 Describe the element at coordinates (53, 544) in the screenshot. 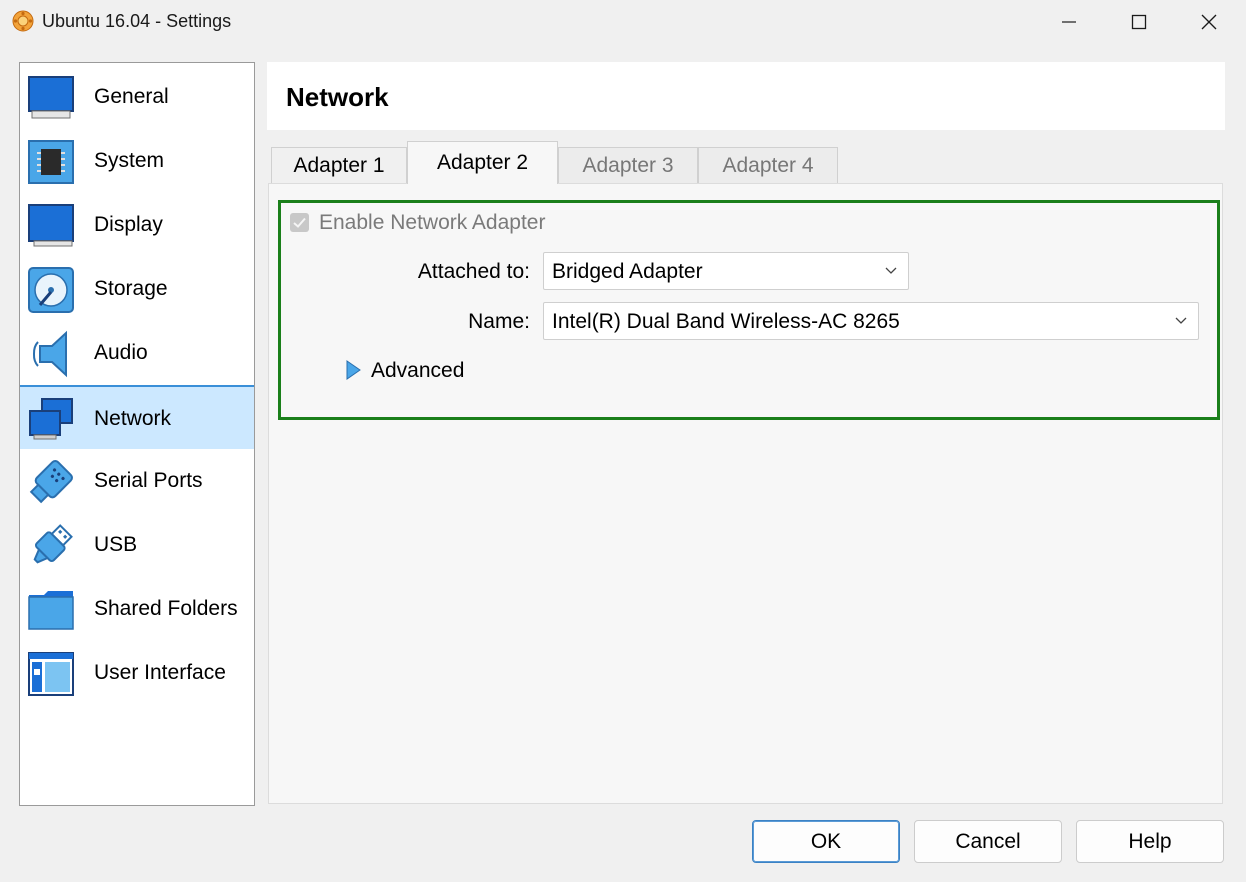

I see `usb-icon` at that location.